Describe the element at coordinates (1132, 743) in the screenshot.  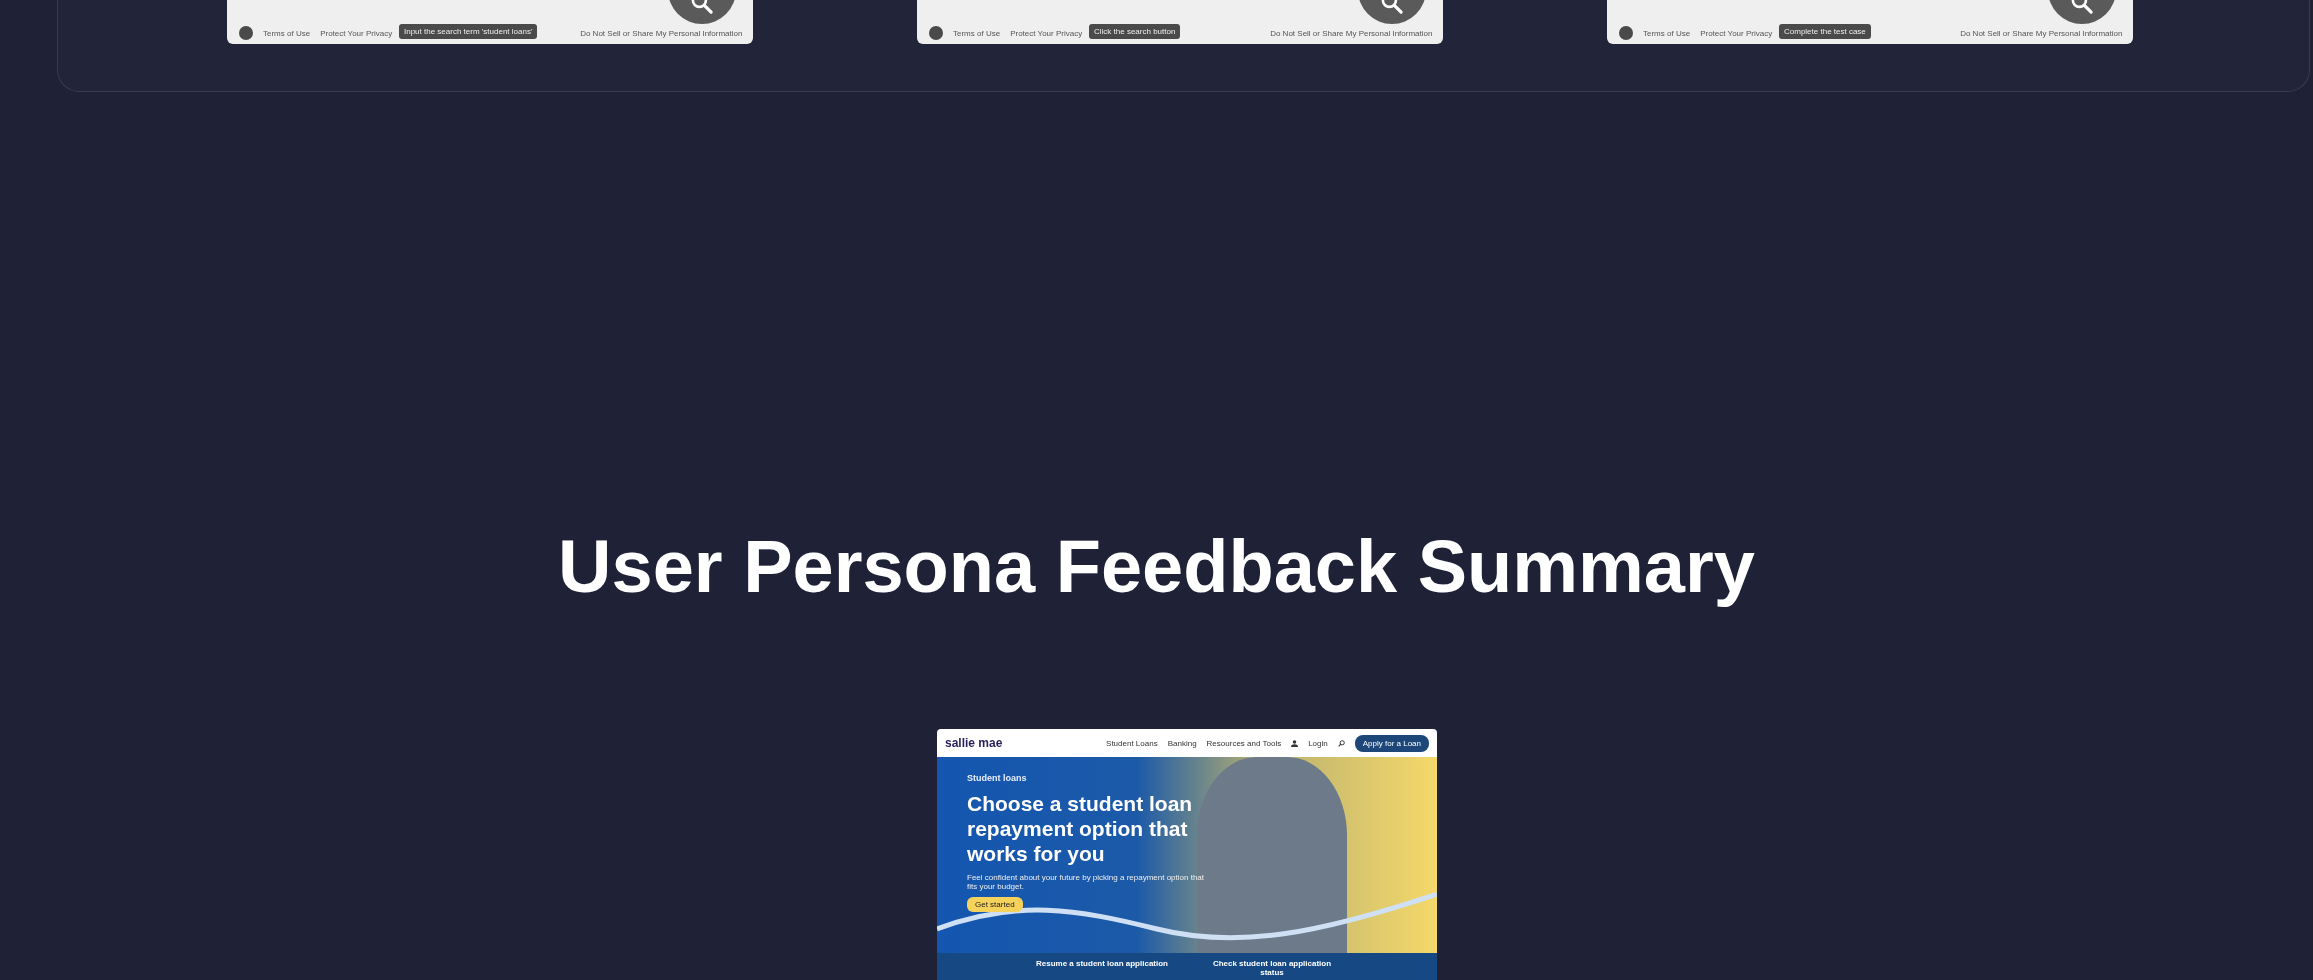
I see `nav-link: Student Loans` at that location.